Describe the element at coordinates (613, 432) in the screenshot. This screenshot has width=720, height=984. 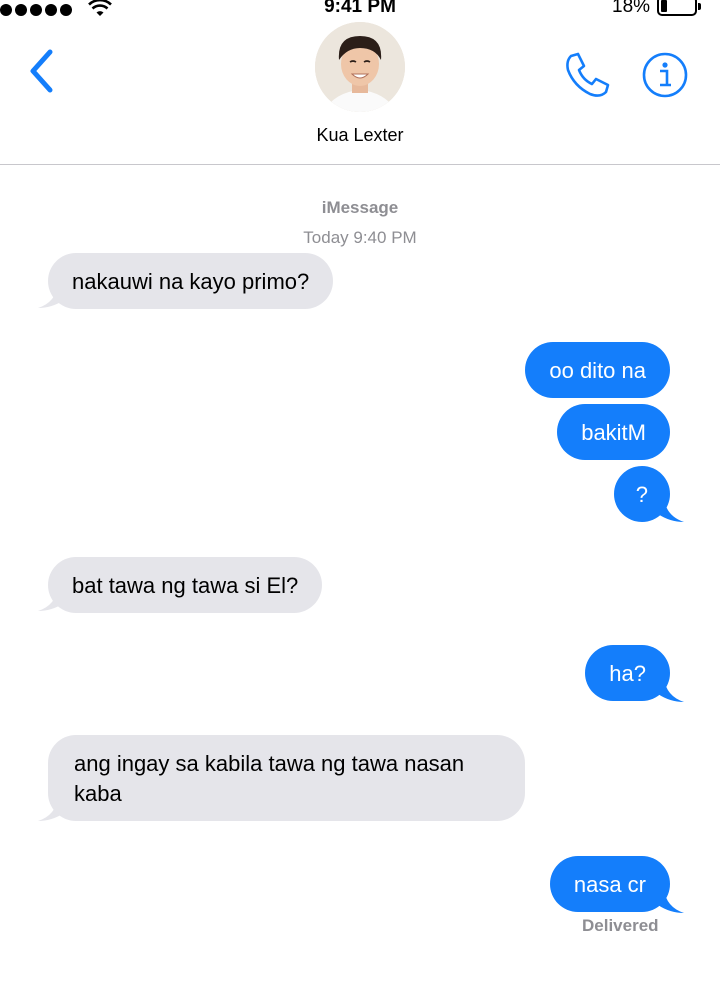
I see `message-bubble-outgoing: bakitM` at that location.